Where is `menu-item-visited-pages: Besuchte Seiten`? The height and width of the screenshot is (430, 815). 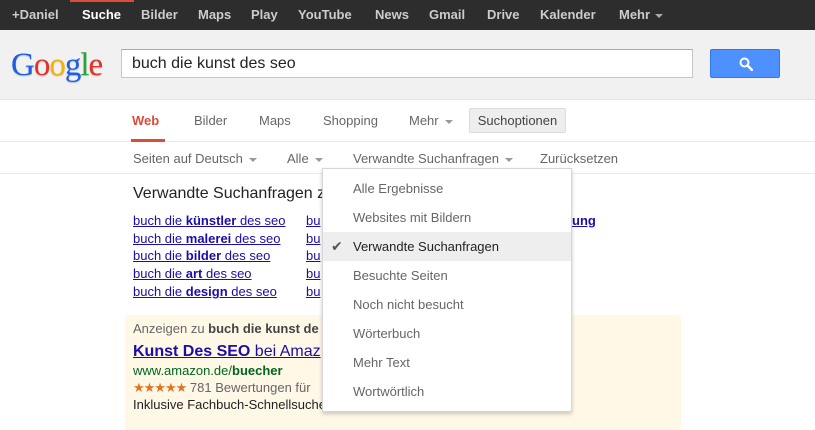 menu-item-visited-pages: Besuchte Seiten is located at coordinates (447, 275).